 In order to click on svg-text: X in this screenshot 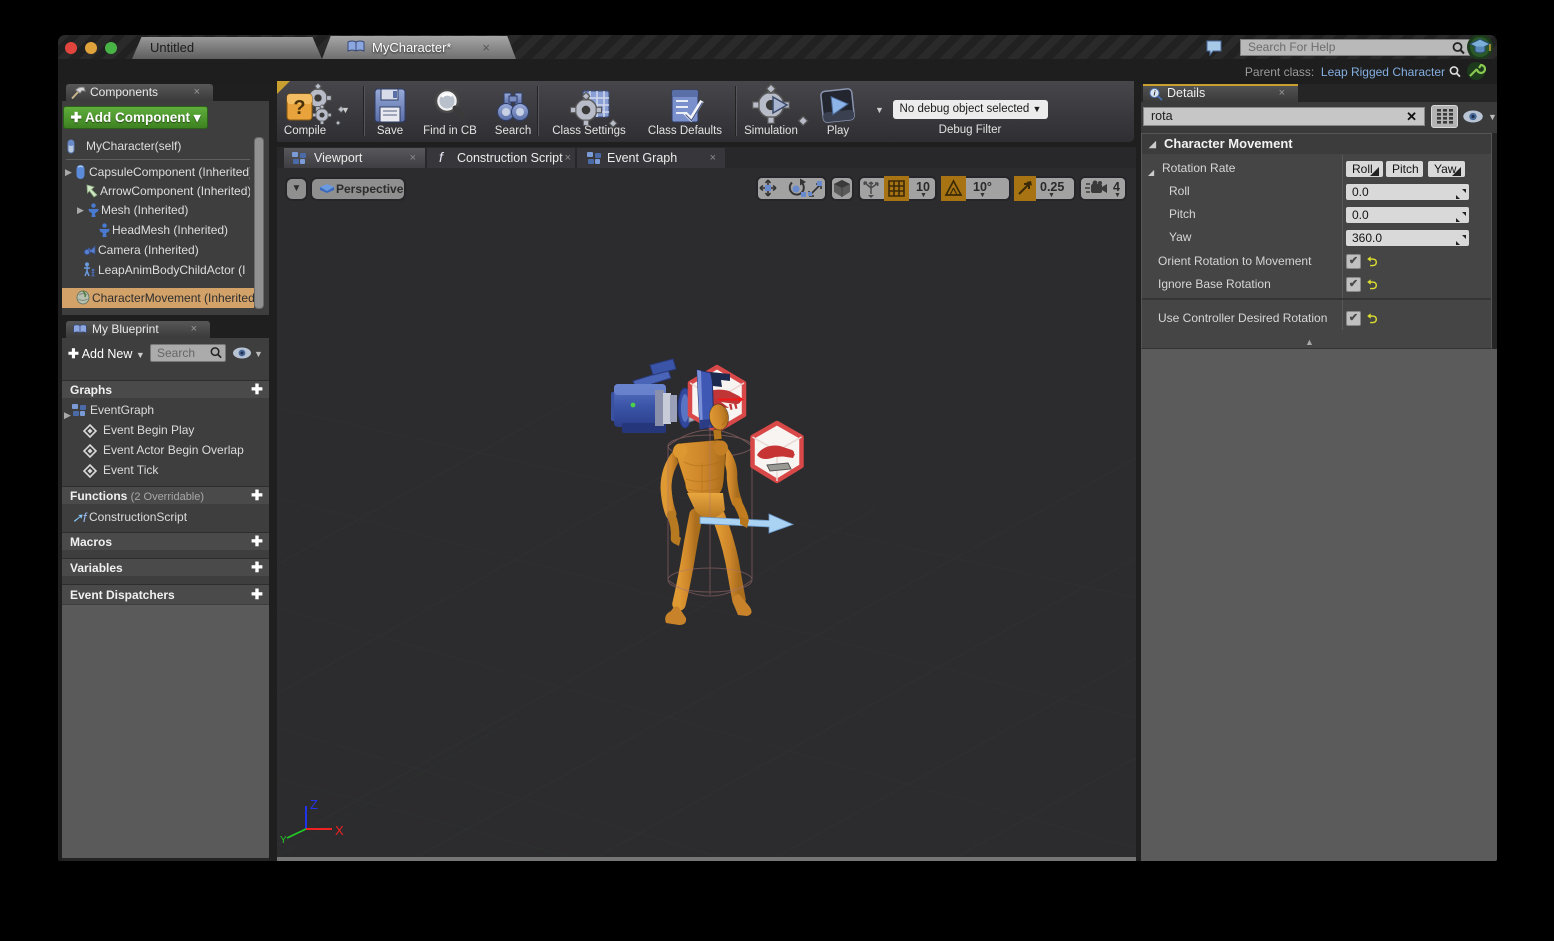, I will do `click(339, 830)`.